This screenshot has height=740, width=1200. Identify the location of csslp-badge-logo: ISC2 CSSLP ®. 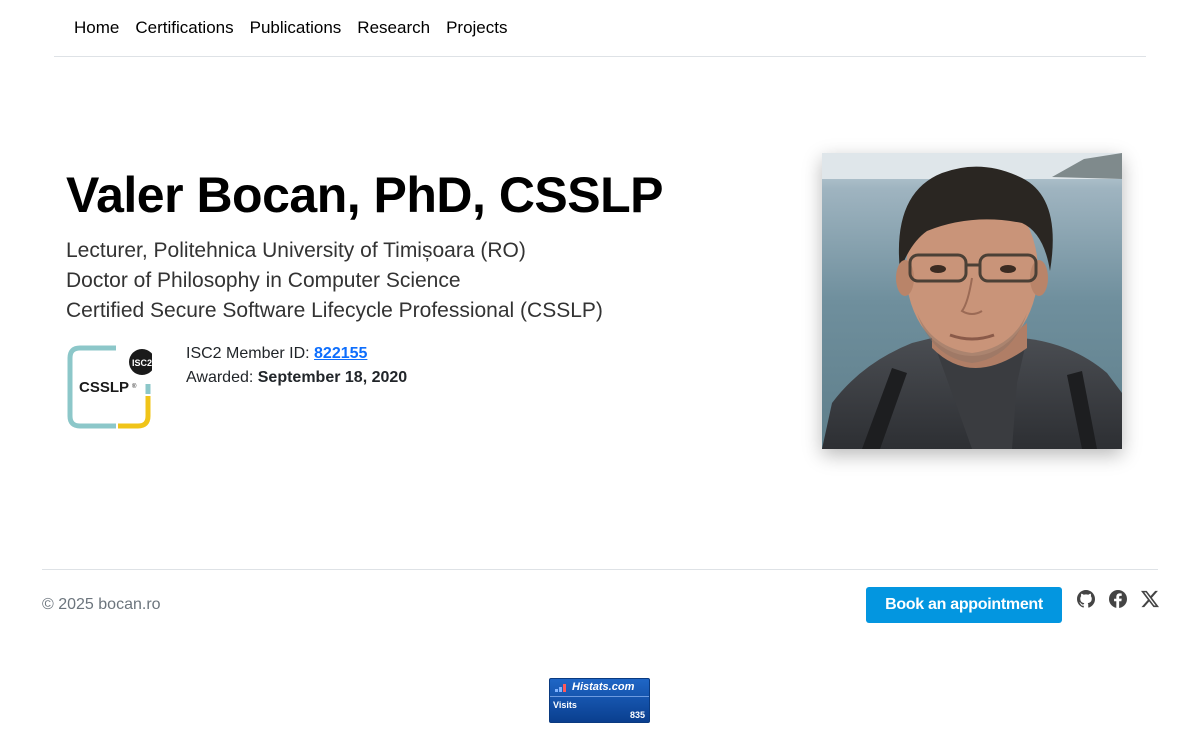
(110, 387).